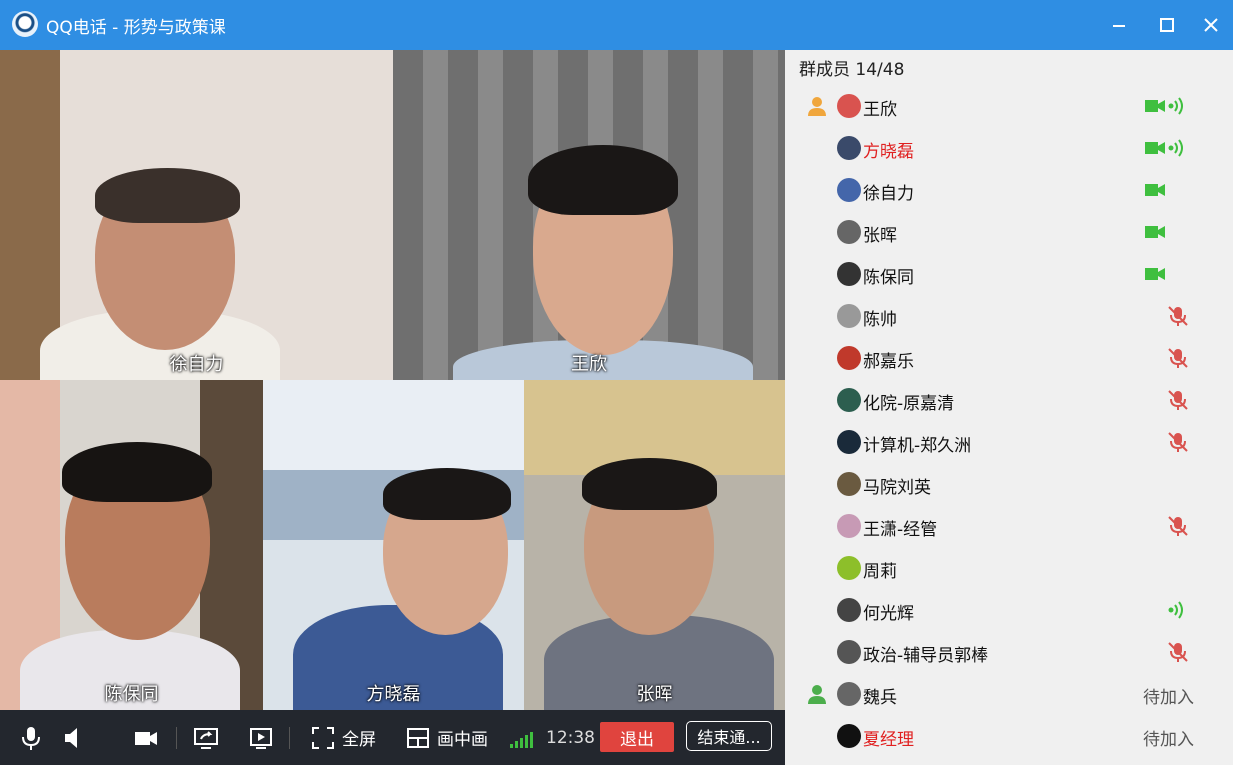 The image size is (1233, 765). What do you see at coordinates (552, 737) in the screenshot?
I see `signal-indicator: 12:38` at bounding box center [552, 737].